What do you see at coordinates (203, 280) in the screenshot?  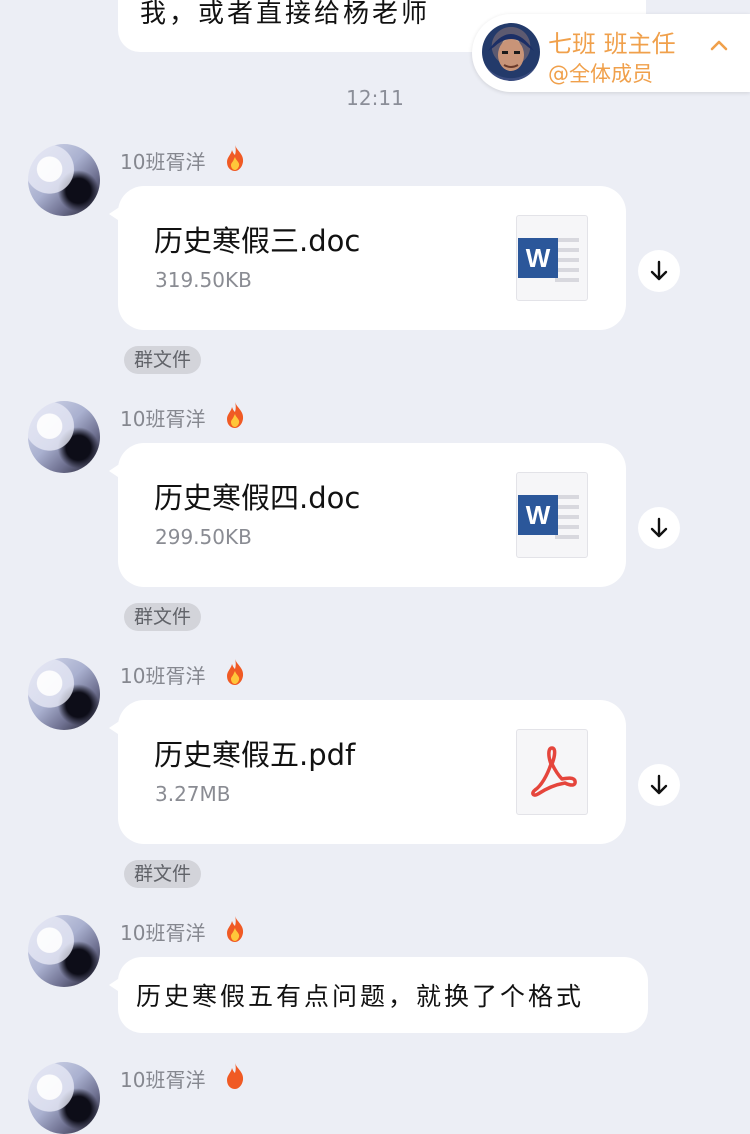 I see `file-size: 319.50KB` at bounding box center [203, 280].